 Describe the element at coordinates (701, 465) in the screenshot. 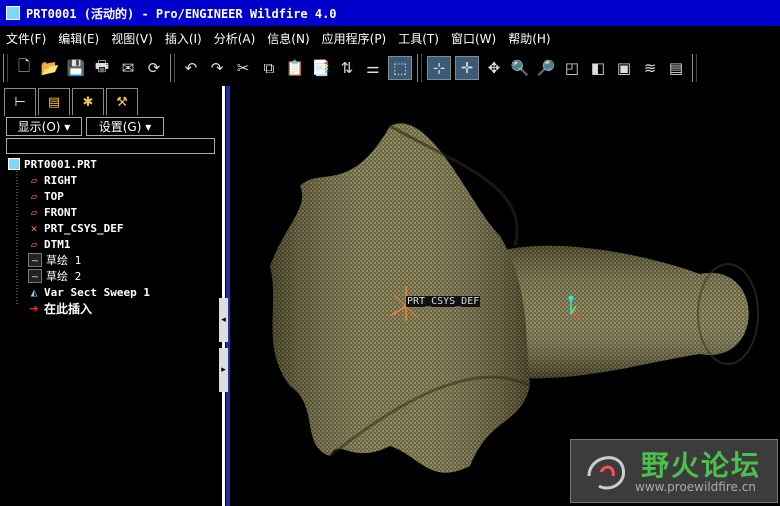

I see `watermark-title: 野火论坛` at that location.